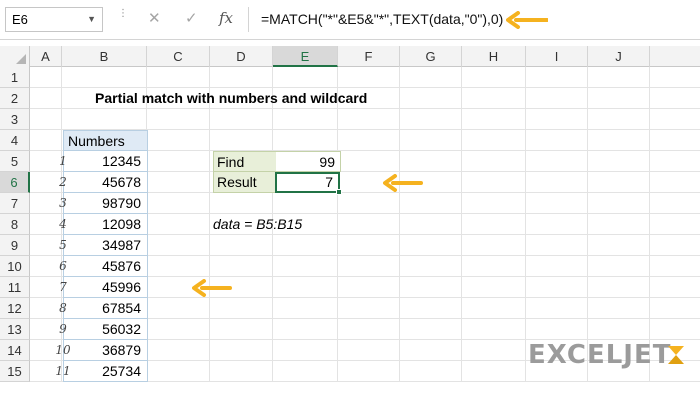 Image resolution: width=700 pixels, height=400 pixels. What do you see at coordinates (54, 19) in the screenshot?
I see `name-box: E6 ▼` at bounding box center [54, 19].